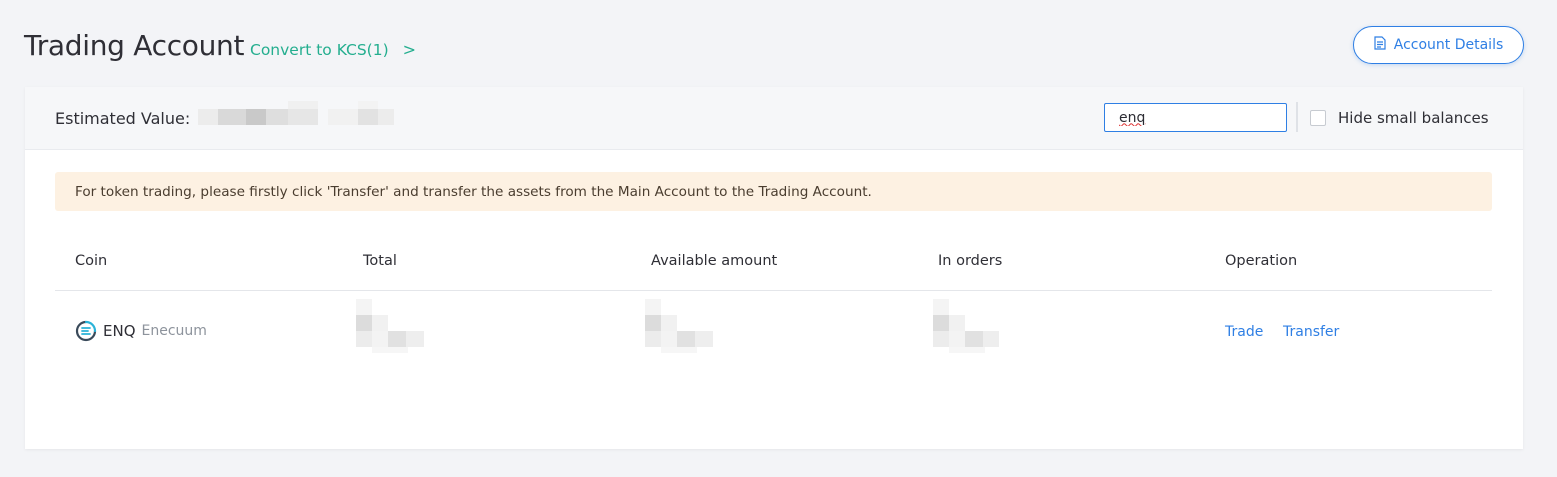 Image resolution: width=1557 pixels, height=477 pixels. What do you see at coordinates (123, 118) in the screenshot?
I see `estimated-value-label: Estimated Value:` at bounding box center [123, 118].